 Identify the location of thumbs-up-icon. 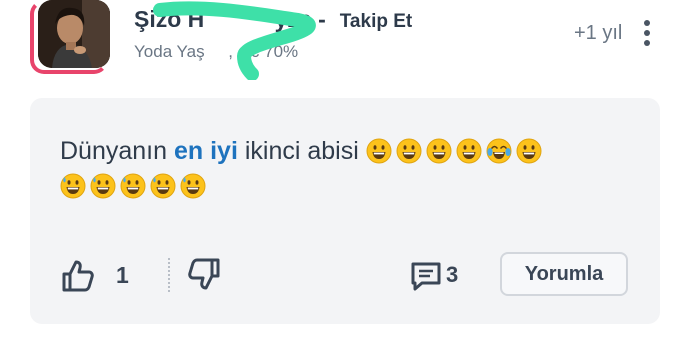
(78, 276).